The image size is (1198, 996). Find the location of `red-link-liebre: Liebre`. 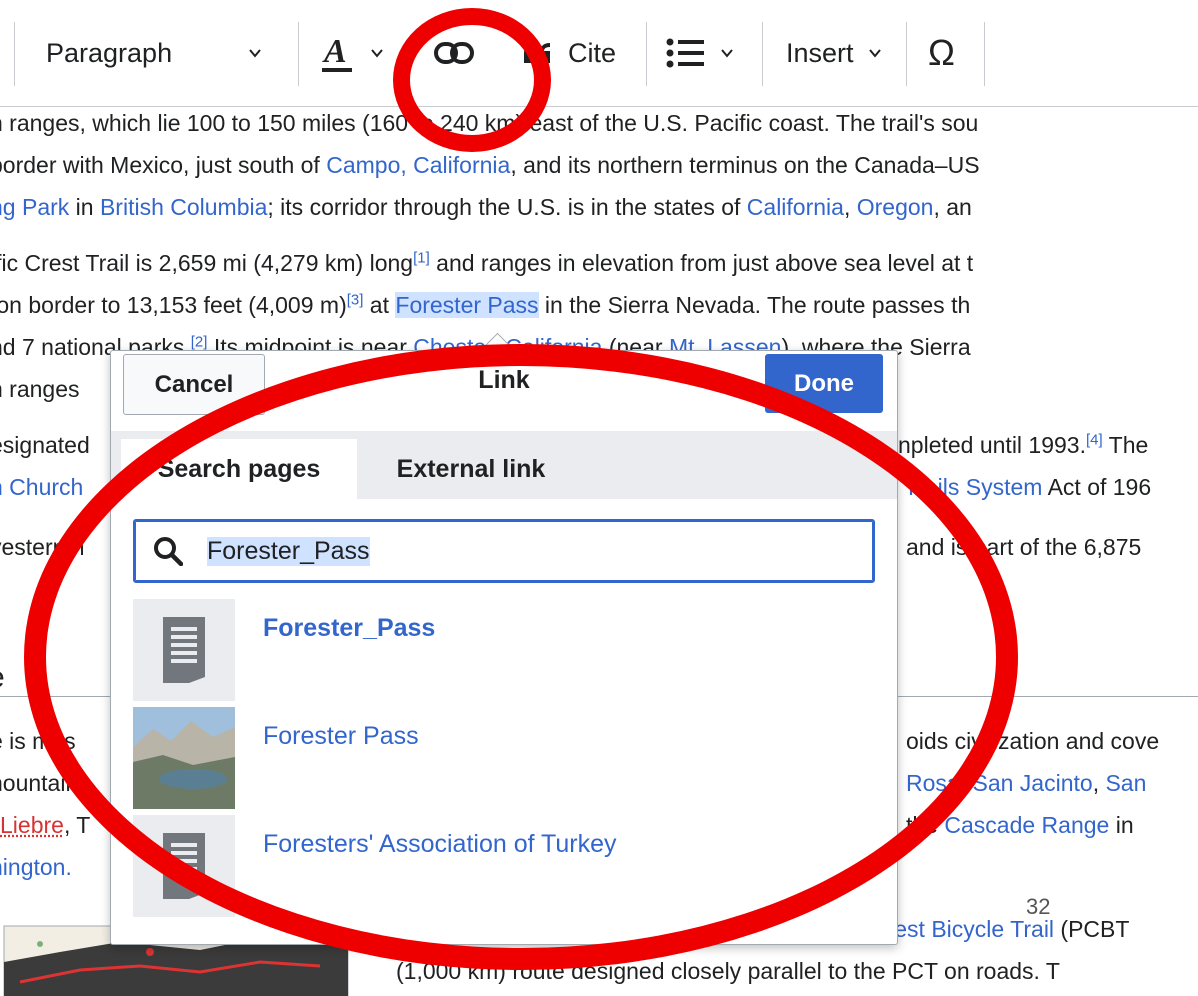

red-link-liebre: Liebre is located at coordinates (32, 825).